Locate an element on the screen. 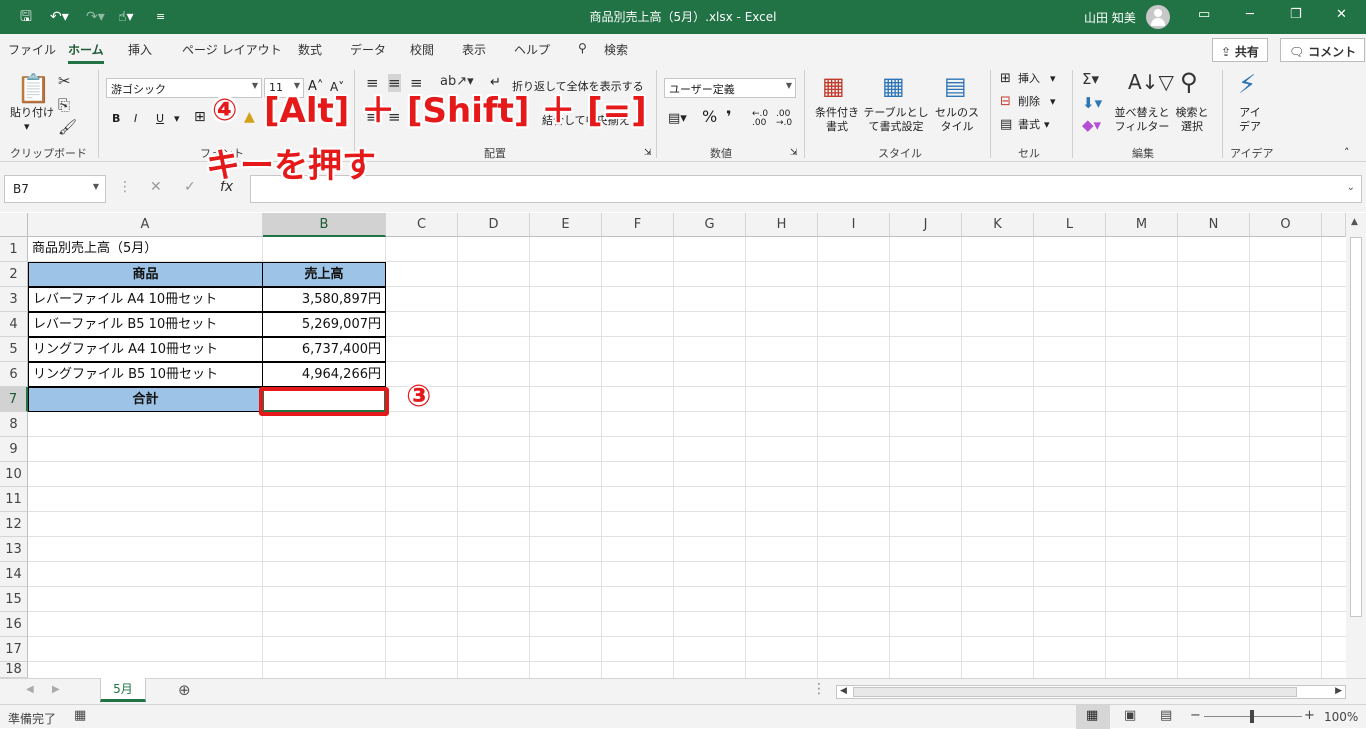 The width and height of the screenshot is (1366, 729). ribbon-display-icon: ▭ is located at coordinates (1204, 14).